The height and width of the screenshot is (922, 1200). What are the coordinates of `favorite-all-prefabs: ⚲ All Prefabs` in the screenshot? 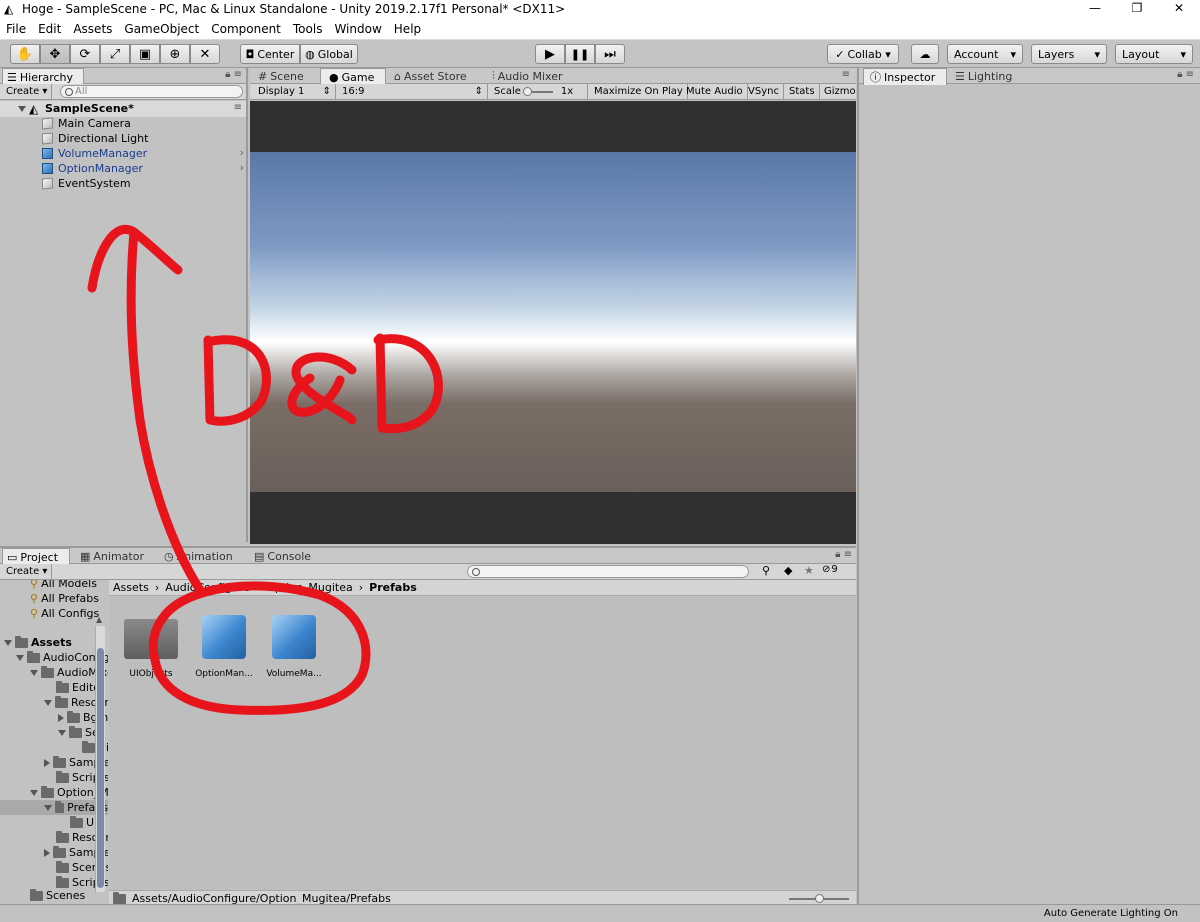 It's located at (64, 598).